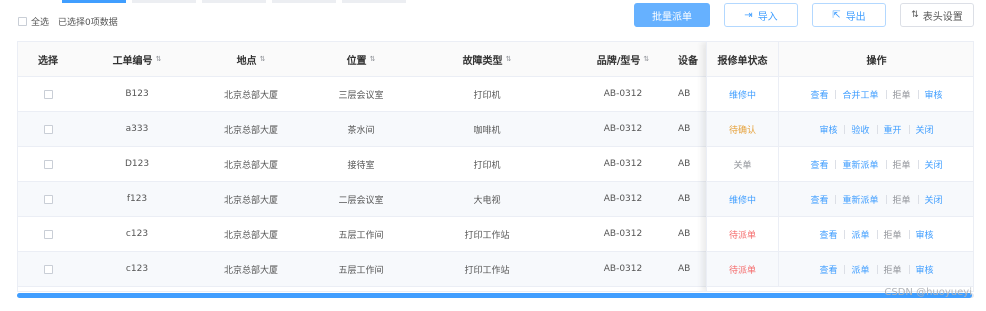 This screenshot has width=986, height=311. Describe the element at coordinates (250, 95) in the screenshot. I see `location-cell: 北京总部大厦` at that location.